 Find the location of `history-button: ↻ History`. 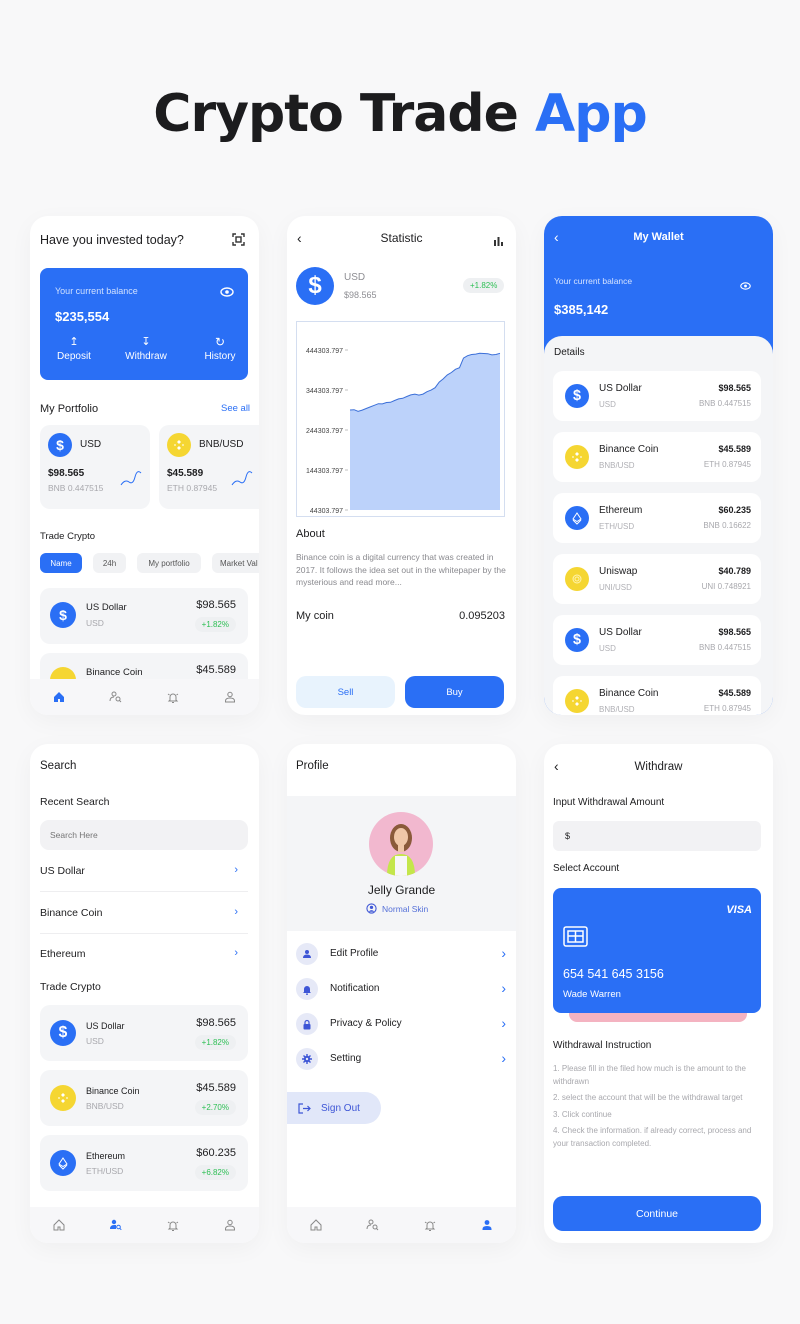

history-button: ↻ History is located at coordinates (220, 349).